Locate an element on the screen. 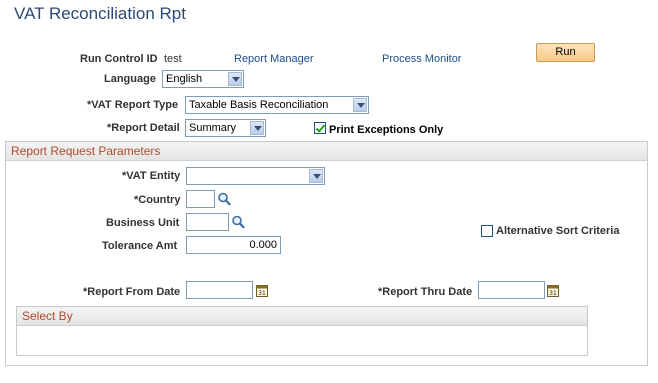 The width and height of the screenshot is (658, 383). report-thru-date-input is located at coordinates (511, 290).